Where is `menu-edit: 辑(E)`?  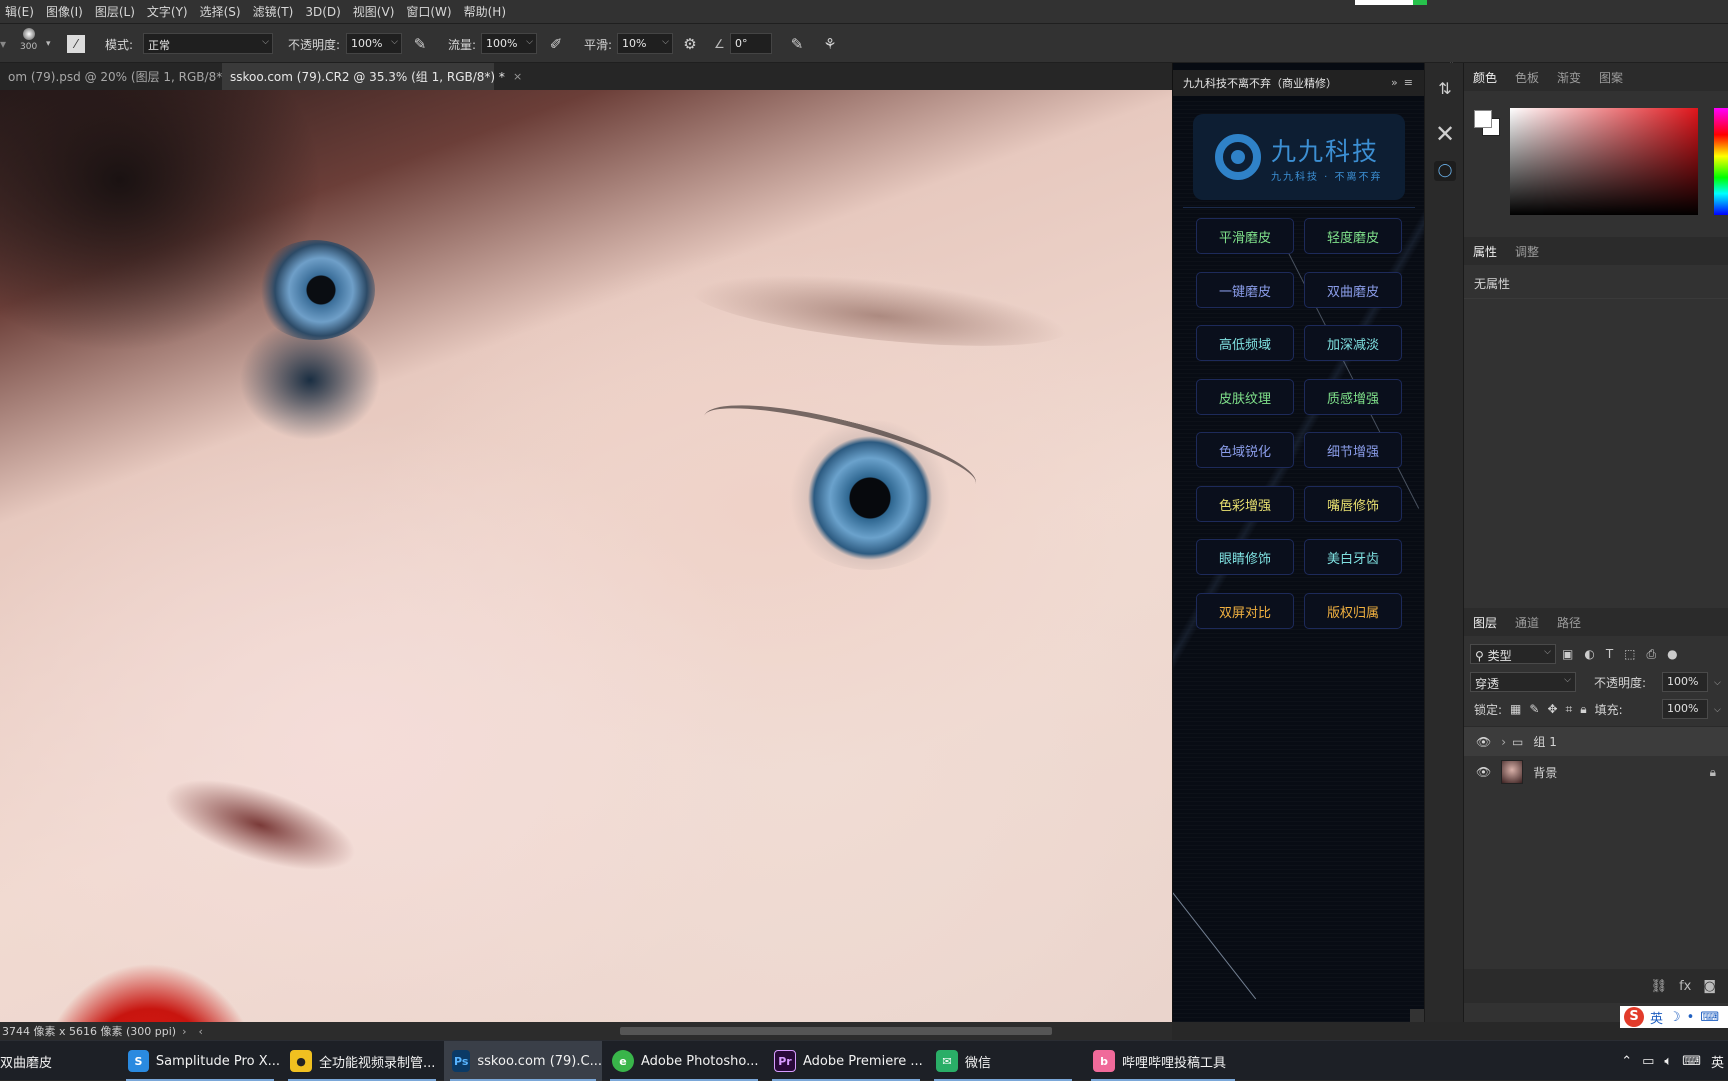 menu-edit: 辑(E) is located at coordinates (20, 11).